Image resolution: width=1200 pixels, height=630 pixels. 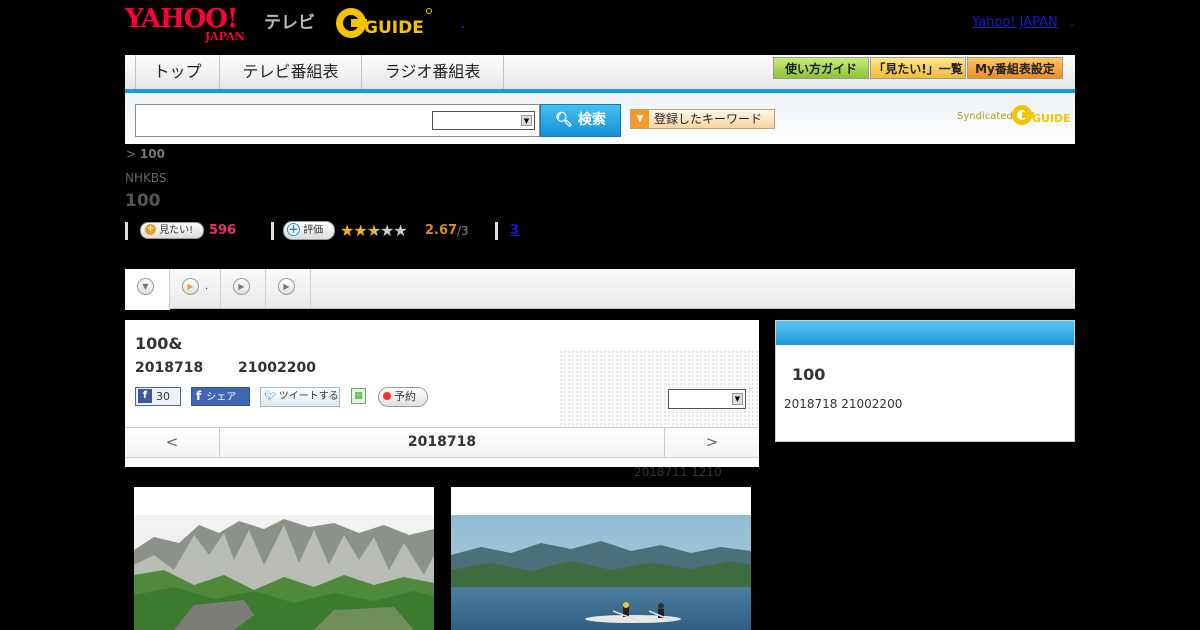 What do you see at coordinates (289, 23) in the screenshot?
I see `tv-logo-text: テレビ` at bounding box center [289, 23].